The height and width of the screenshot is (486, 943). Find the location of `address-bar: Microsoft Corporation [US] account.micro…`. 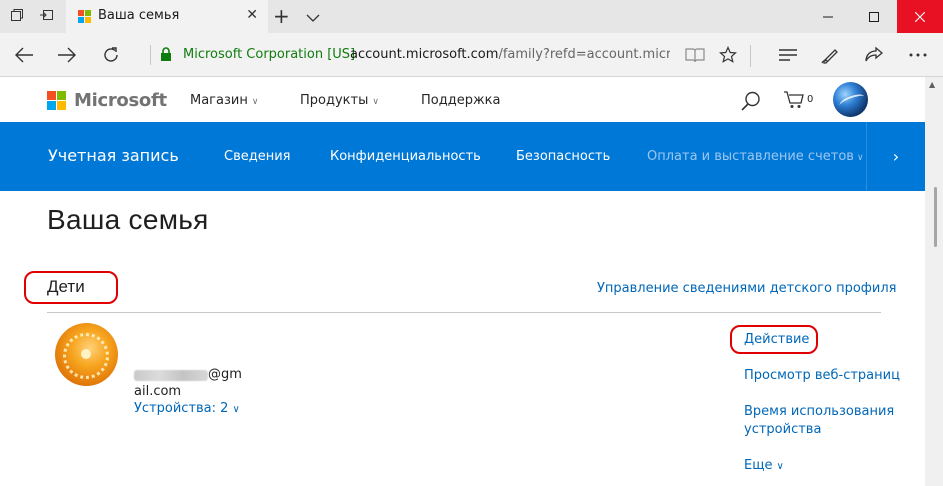

address-bar: Microsoft Corporation [US] account.micro… is located at coordinates (471, 55).